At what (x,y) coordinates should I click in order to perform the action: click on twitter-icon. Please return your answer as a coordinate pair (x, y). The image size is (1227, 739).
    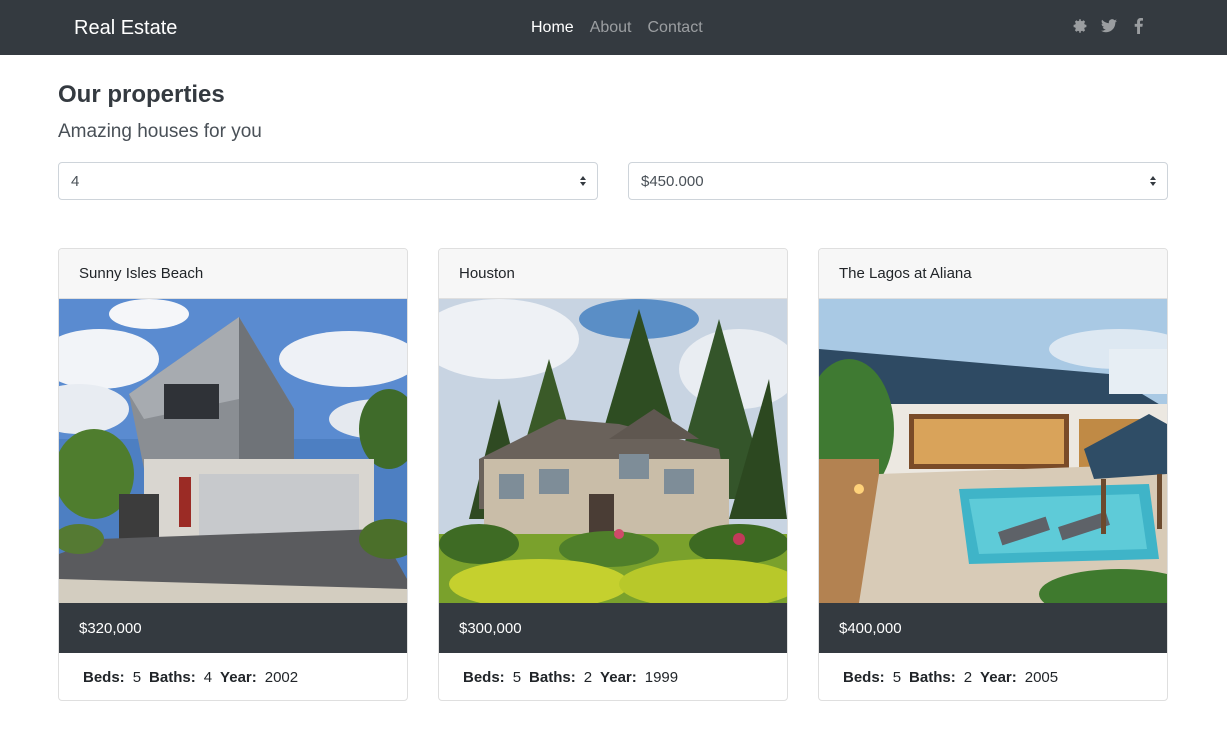
    Looking at the image, I should click on (1109, 26).